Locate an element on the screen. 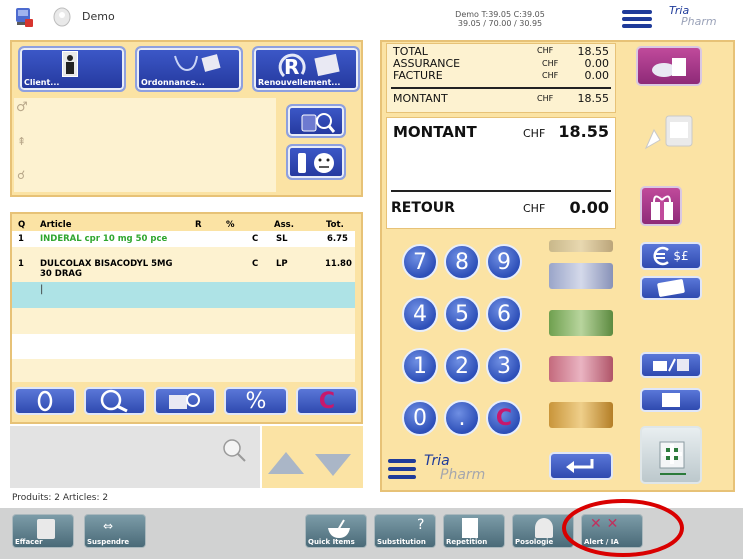 This screenshot has width=743, height=559. facture-value: 0.00 is located at coordinates (597, 75).